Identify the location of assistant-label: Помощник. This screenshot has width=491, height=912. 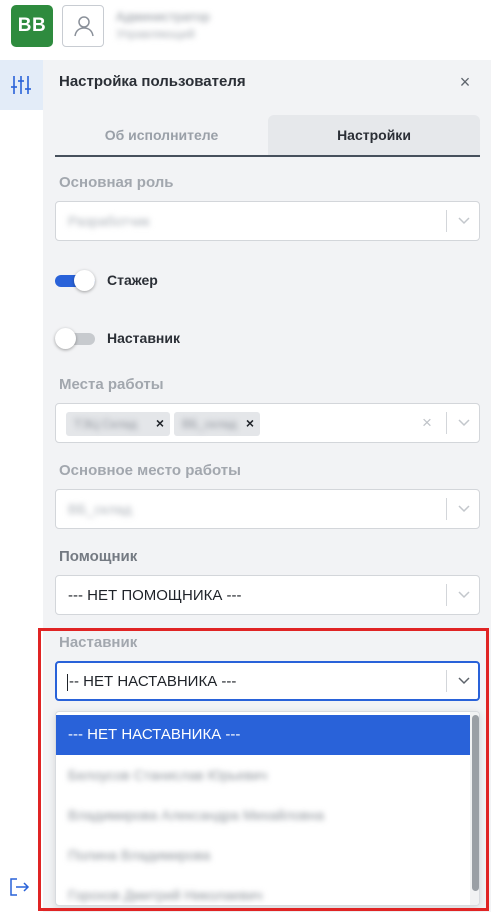
(98, 556).